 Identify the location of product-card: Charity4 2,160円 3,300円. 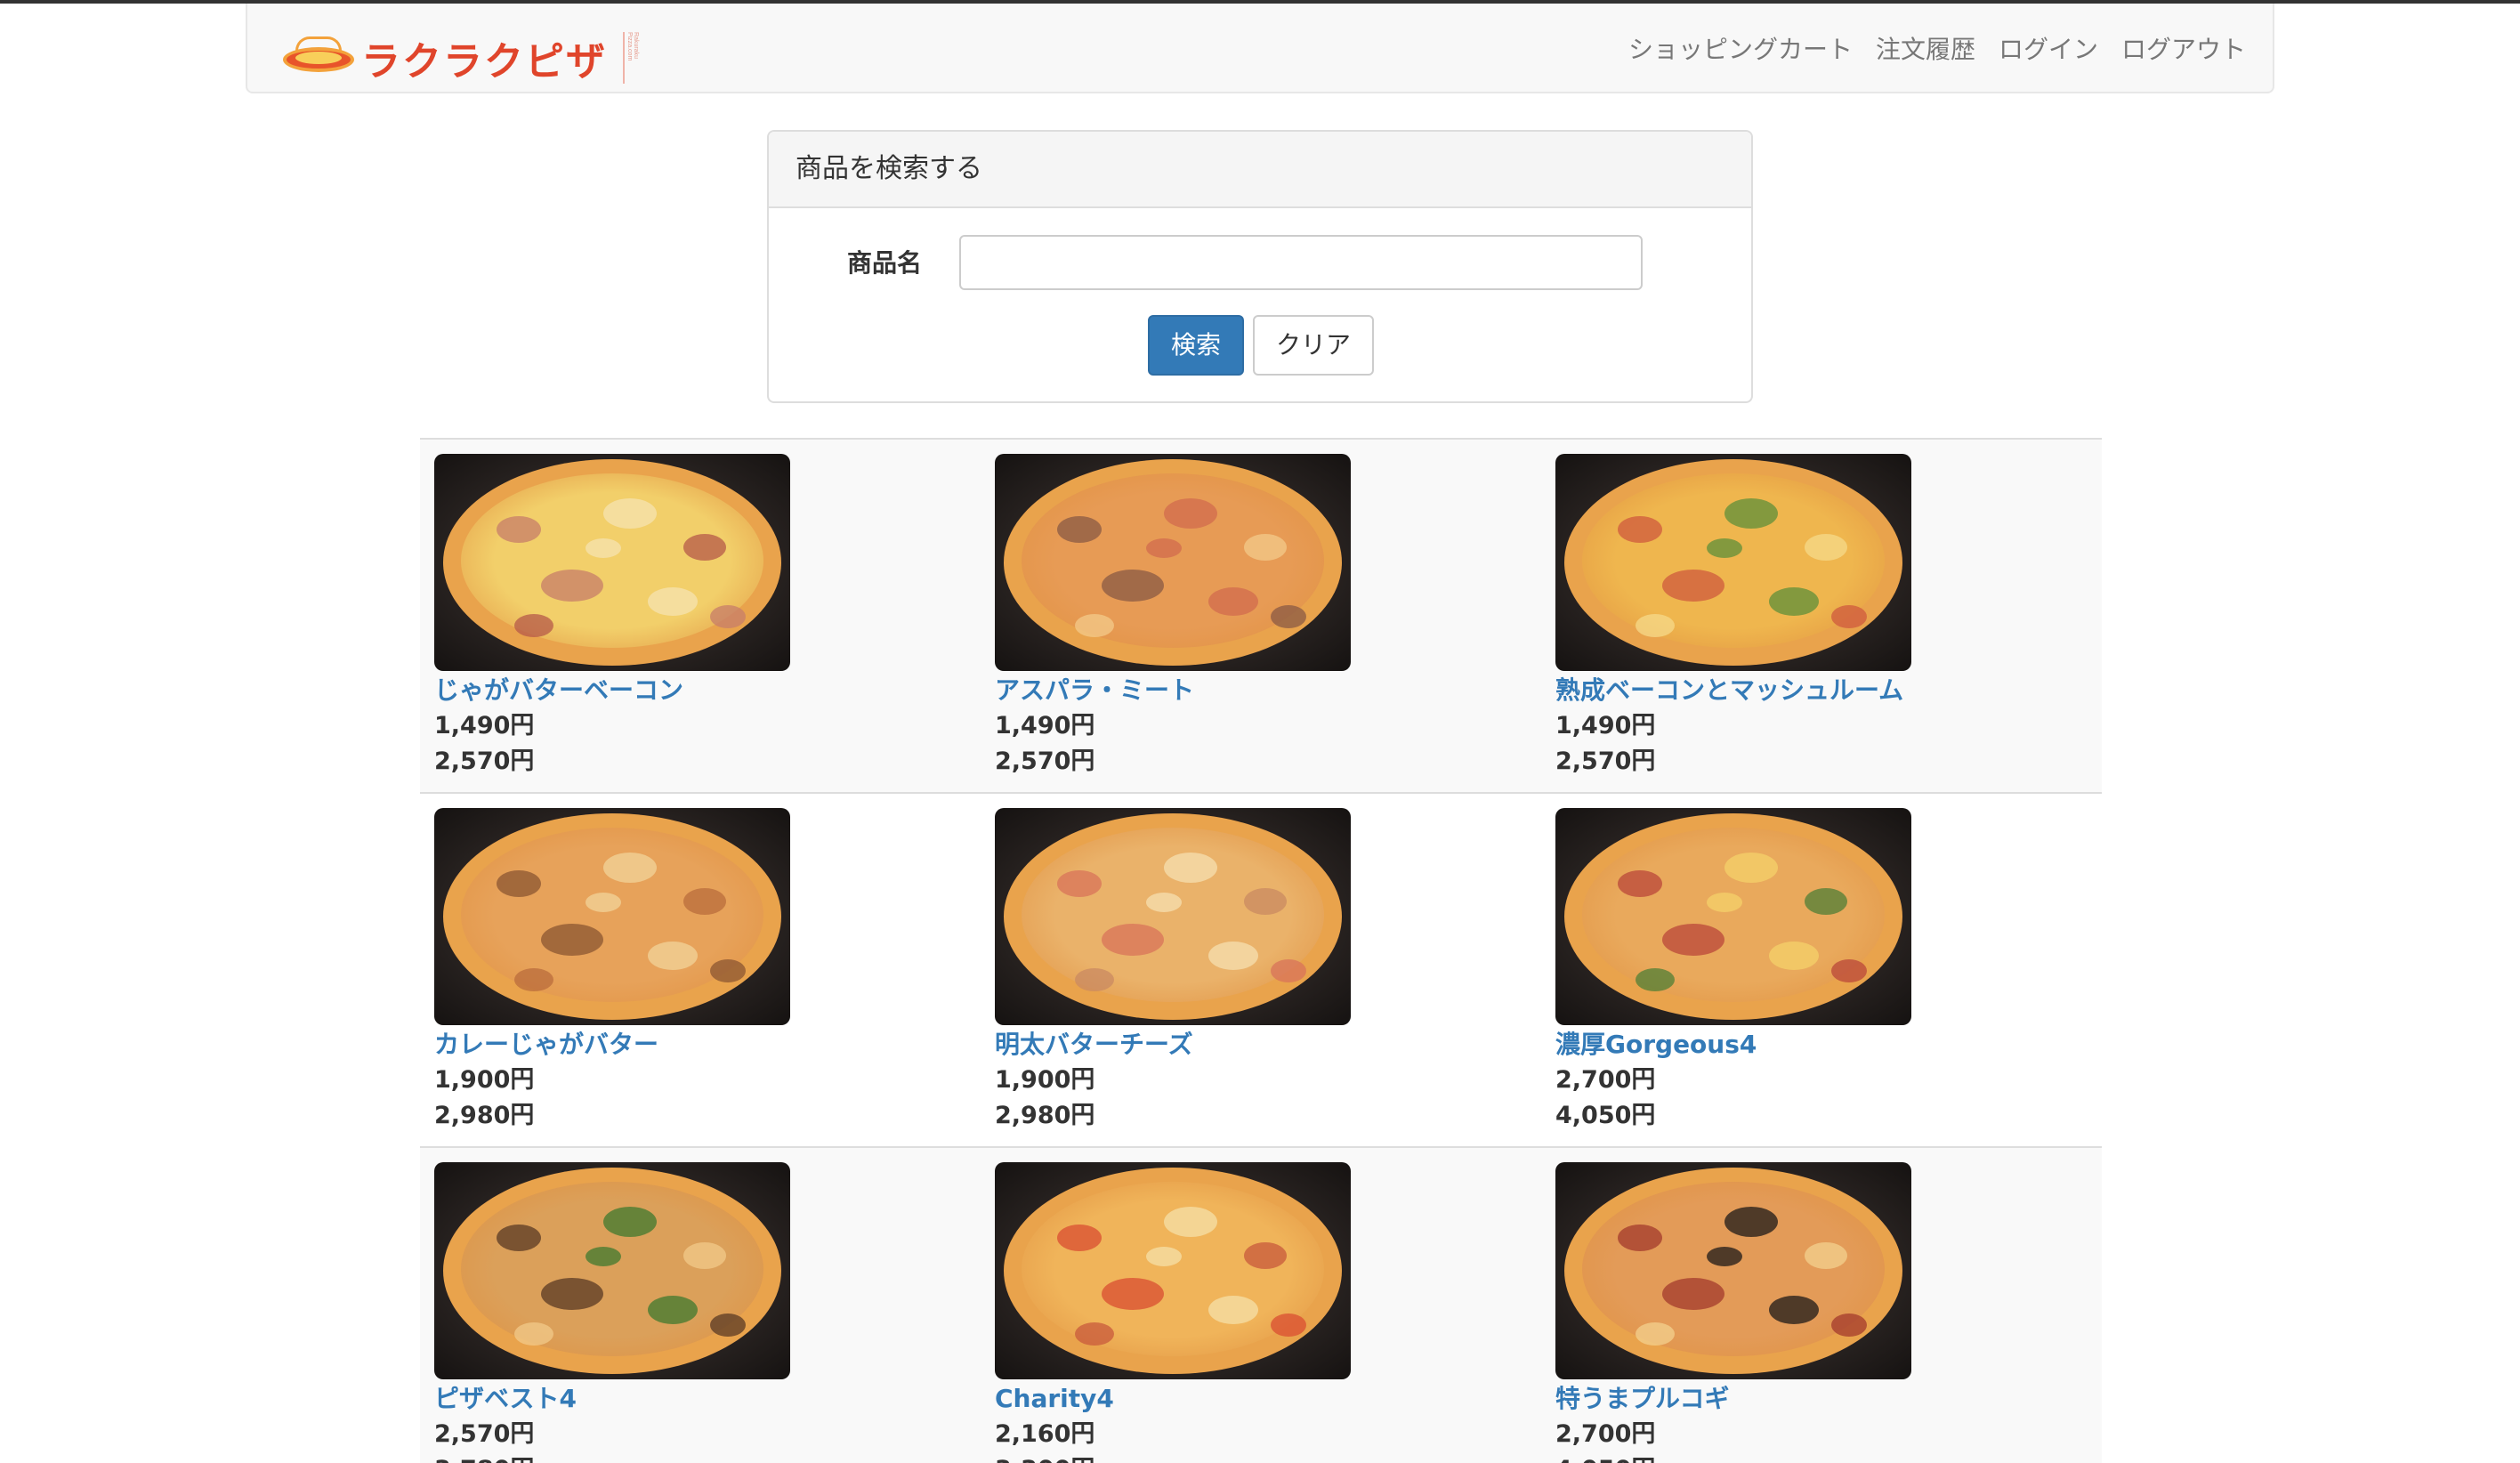
(1275, 1312).